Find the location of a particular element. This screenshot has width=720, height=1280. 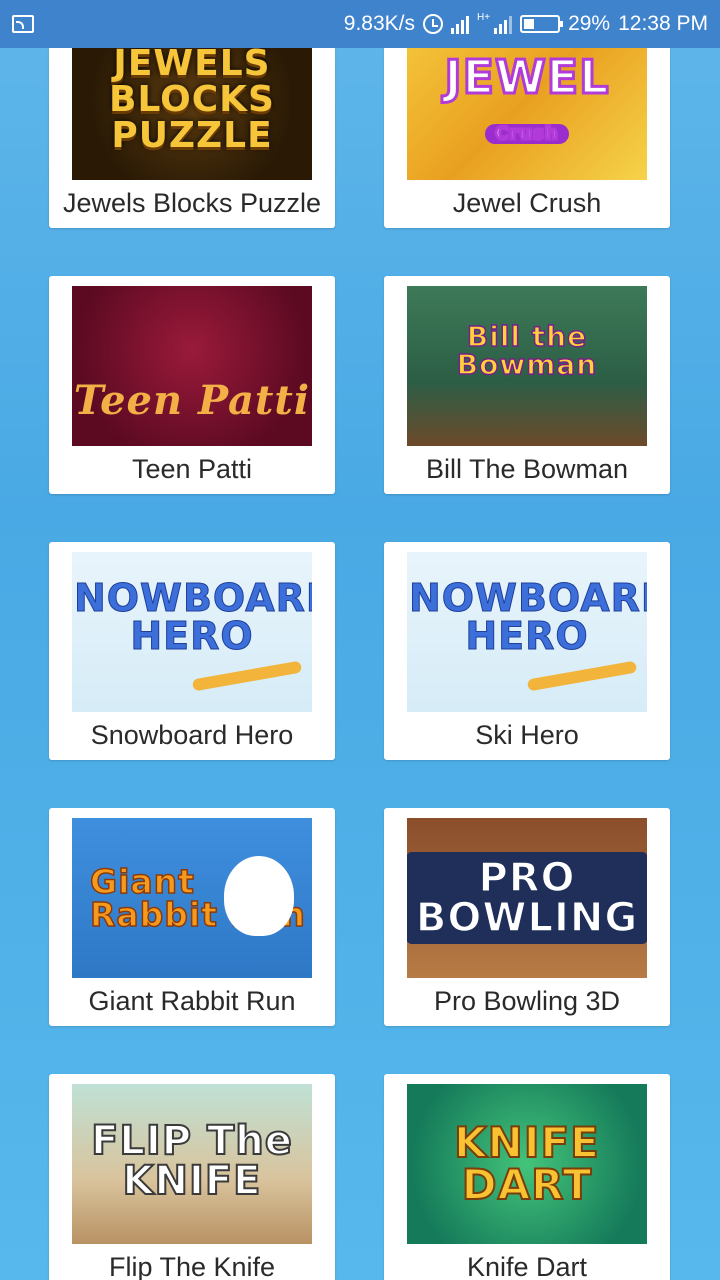

thumbnail-title-main: JEWEL is located at coordinates (526, 77).